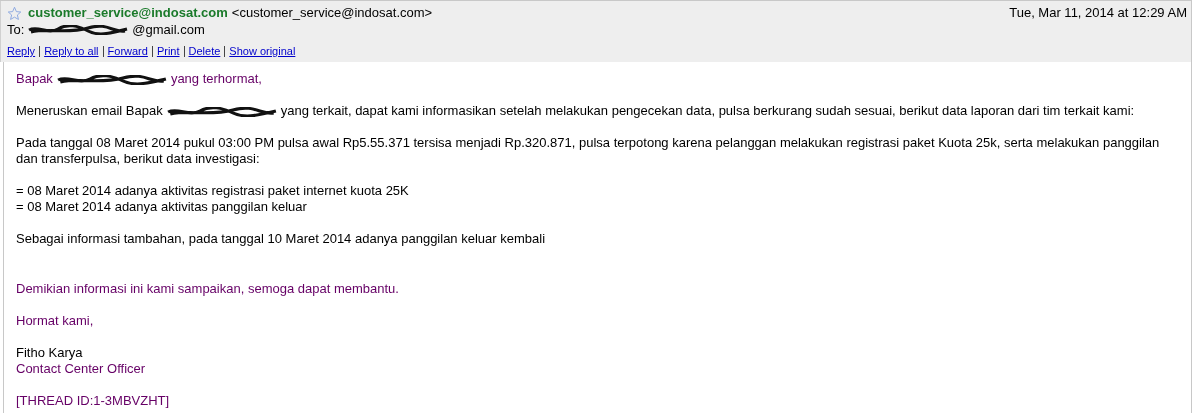 The image size is (1192, 413). I want to click on body-text: Contact Center Officer, so click(81, 368).